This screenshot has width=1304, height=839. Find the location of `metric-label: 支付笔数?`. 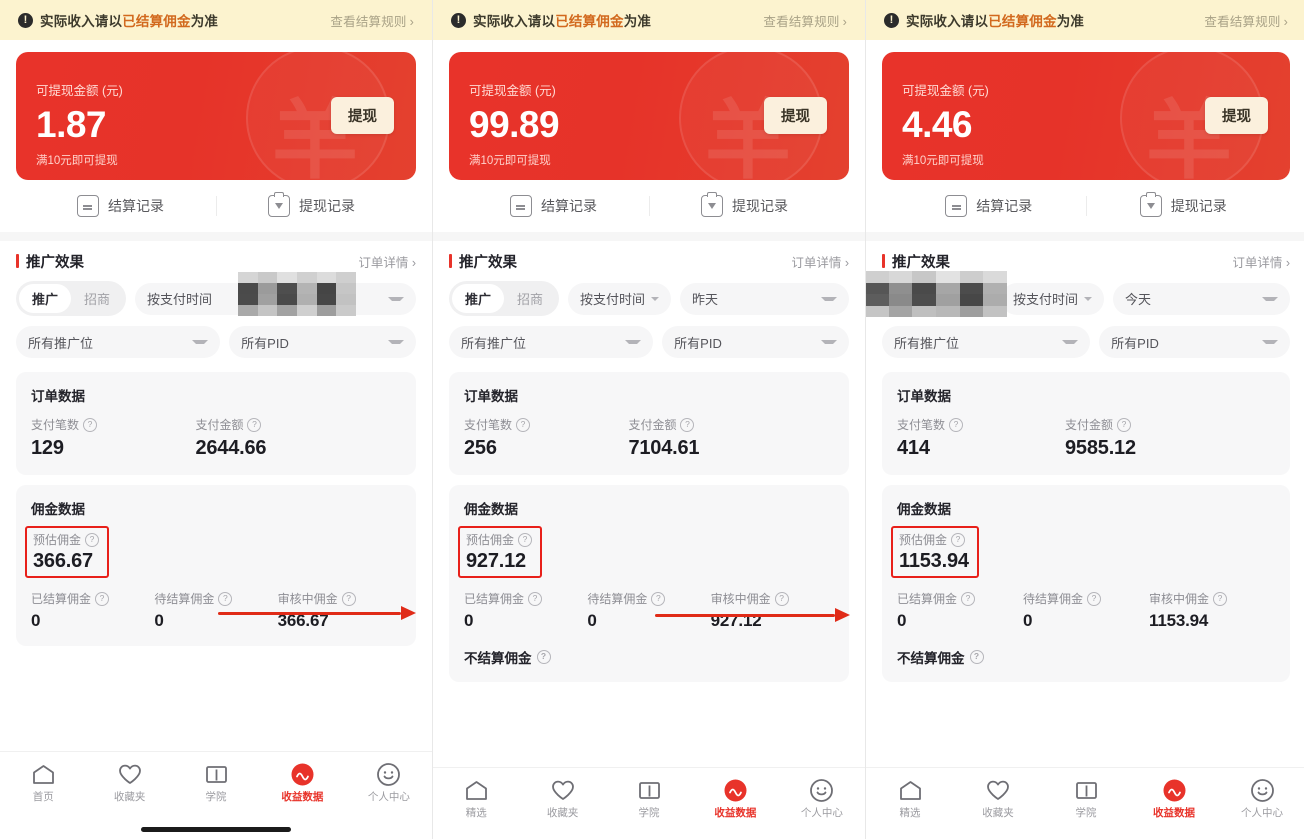

metric-label: 支付笔数? is located at coordinates (546, 424).